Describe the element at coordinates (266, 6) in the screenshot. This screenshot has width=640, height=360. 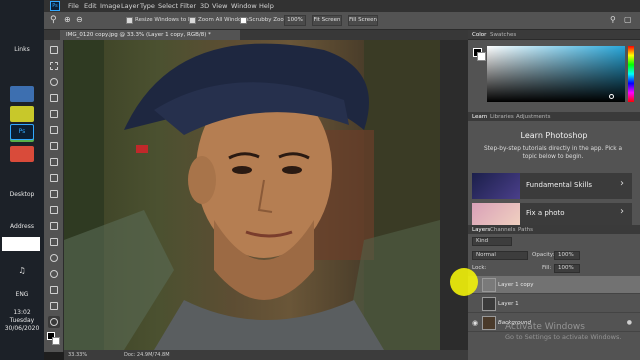
I see `menu-help: Help` at that location.